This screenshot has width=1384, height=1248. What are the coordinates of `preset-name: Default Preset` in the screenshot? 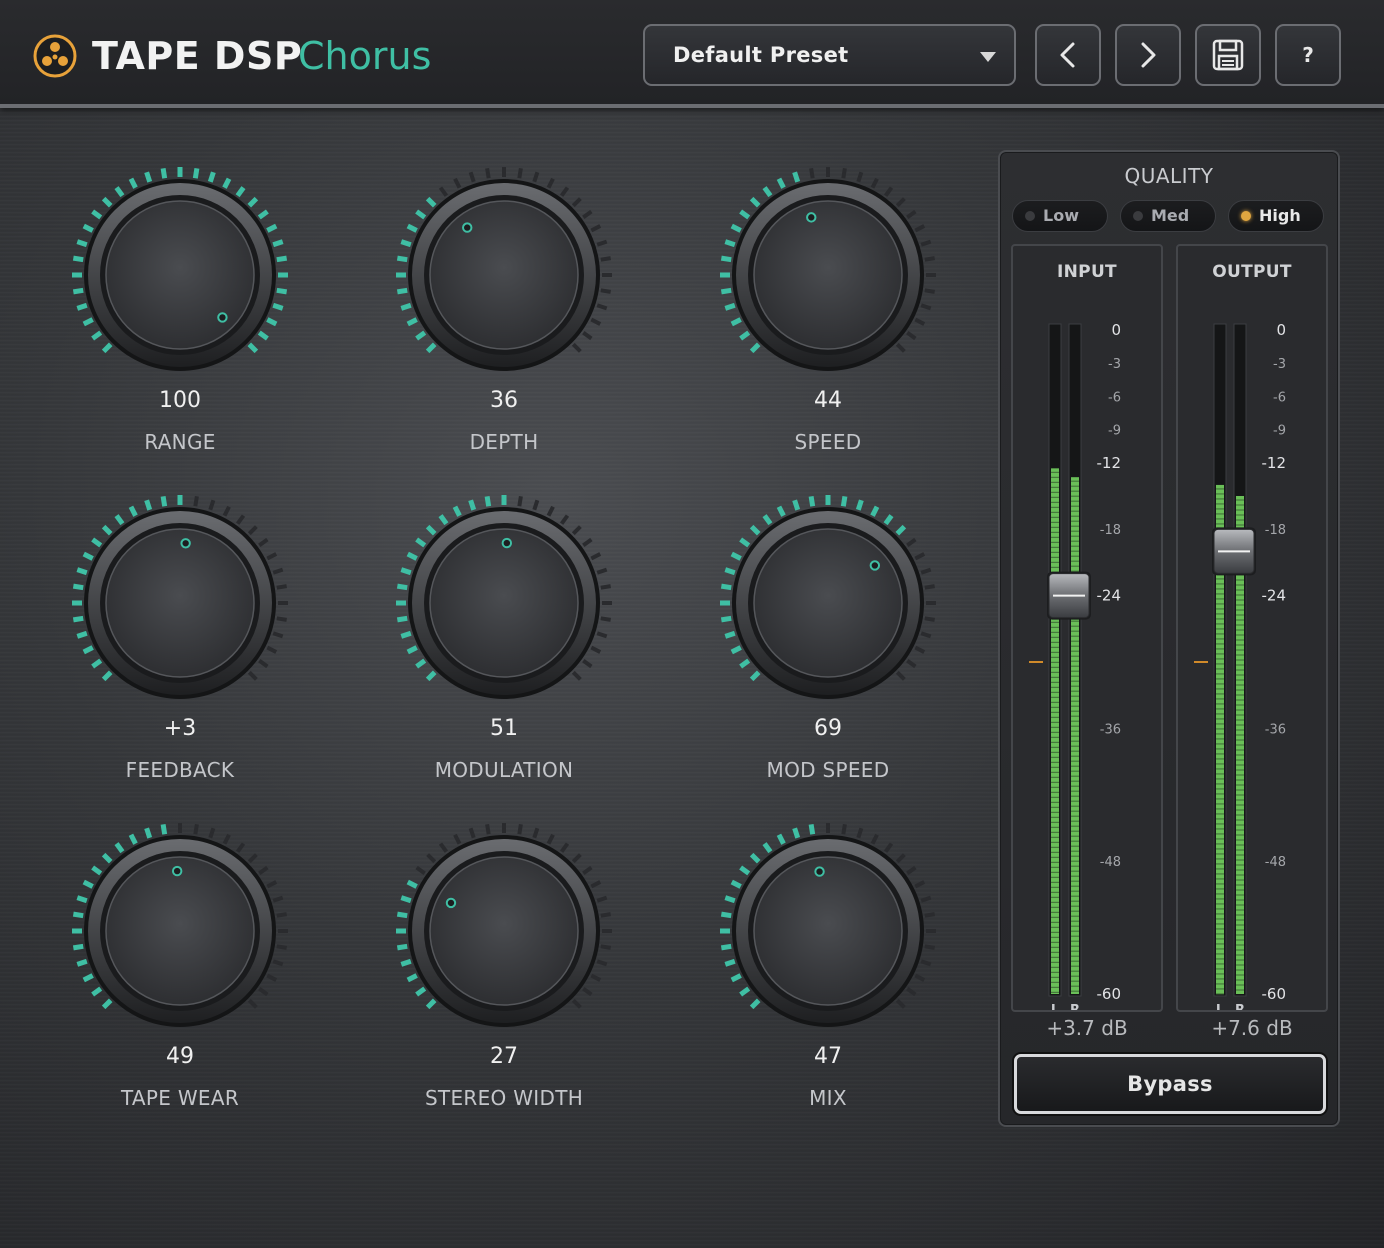 It's located at (761, 55).